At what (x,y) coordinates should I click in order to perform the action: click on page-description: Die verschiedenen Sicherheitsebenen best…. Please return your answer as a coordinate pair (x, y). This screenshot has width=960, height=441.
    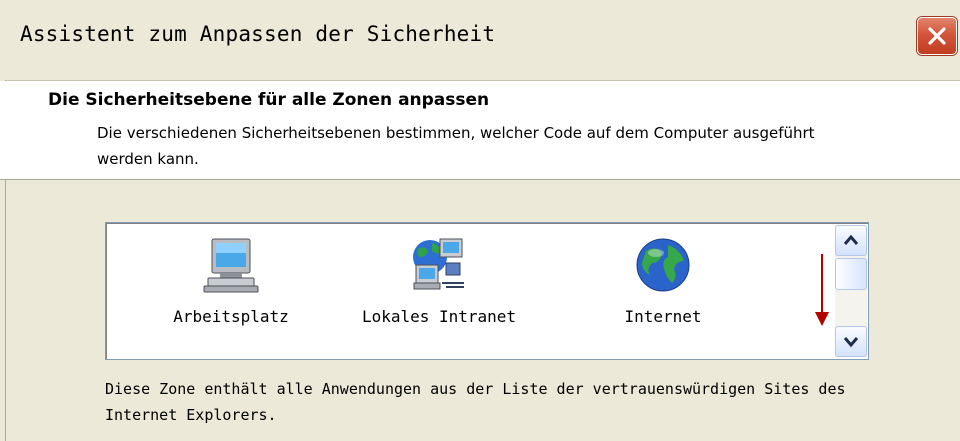
    Looking at the image, I should click on (456, 146).